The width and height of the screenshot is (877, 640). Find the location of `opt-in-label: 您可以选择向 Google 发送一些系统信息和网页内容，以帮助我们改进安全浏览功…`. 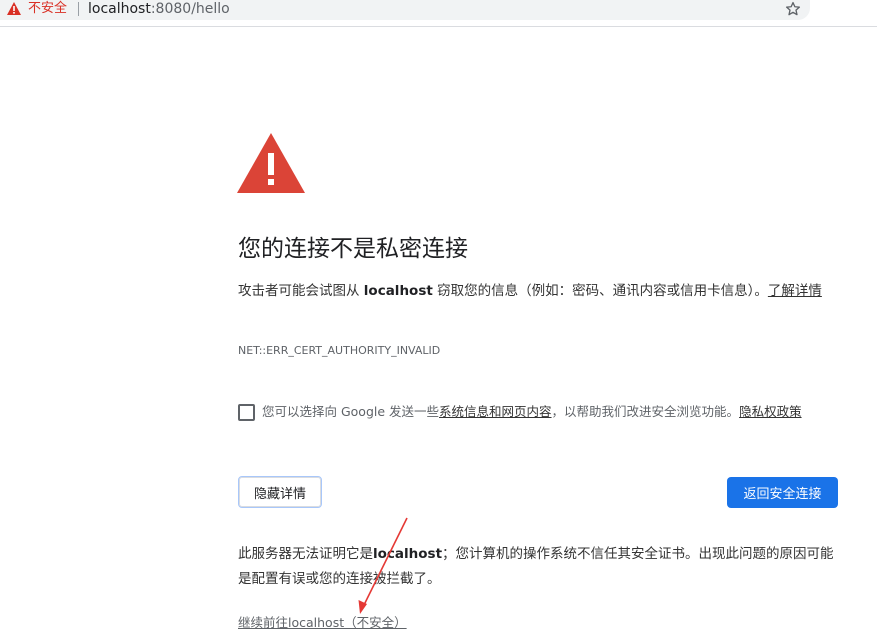

opt-in-label: 您可以选择向 Google 发送一些系统信息和网页内容，以帮助我们改进安全浏览功… is located at coordinates (532, 412).